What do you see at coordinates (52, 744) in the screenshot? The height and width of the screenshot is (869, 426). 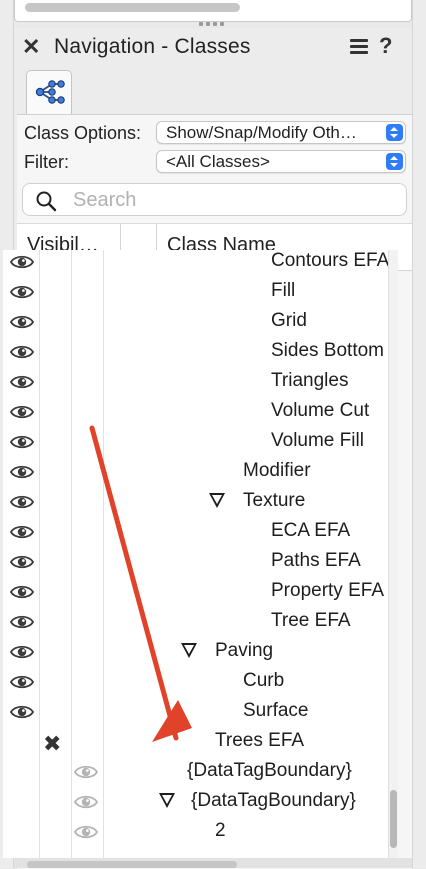 I see `hidden-x-icon: ✖` at bounding box center [52, 744].